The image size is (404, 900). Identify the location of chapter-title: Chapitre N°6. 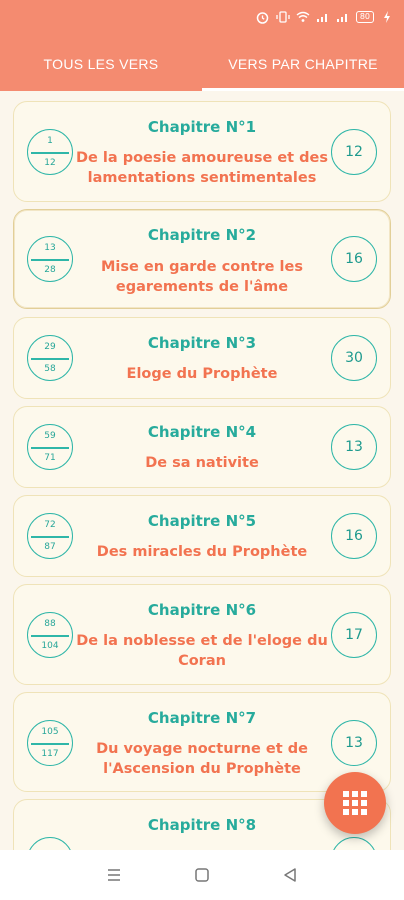
(202, 610).